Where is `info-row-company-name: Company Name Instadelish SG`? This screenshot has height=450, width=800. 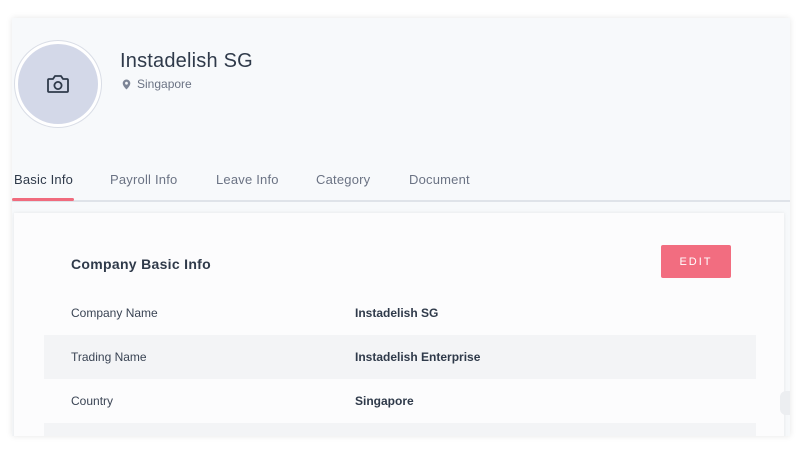
info-row-company-name: Company Name Instadelish SG is located at coordinates (400, 313).